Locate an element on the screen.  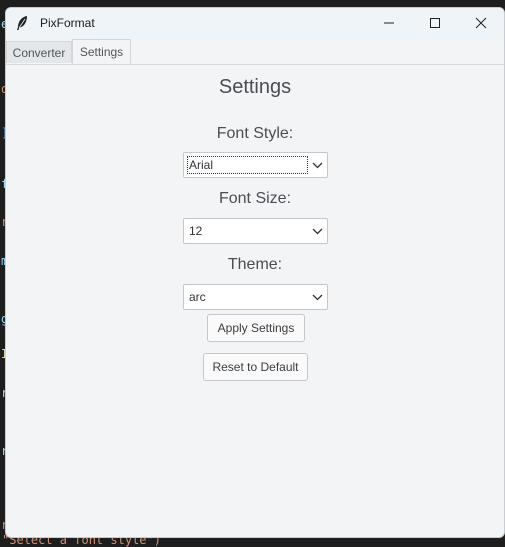
close-button is located at coordinates (481, 23).